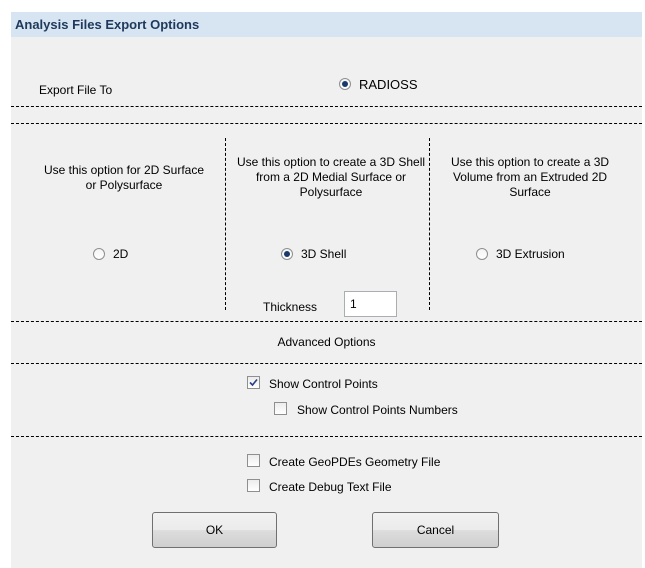 The width and height of the screenshot is (645, 568). Describe the element at coordinates (530, 254) in the screenshot. I see `radio-3d-extrusion-label: 3D Extrusion` at that location.